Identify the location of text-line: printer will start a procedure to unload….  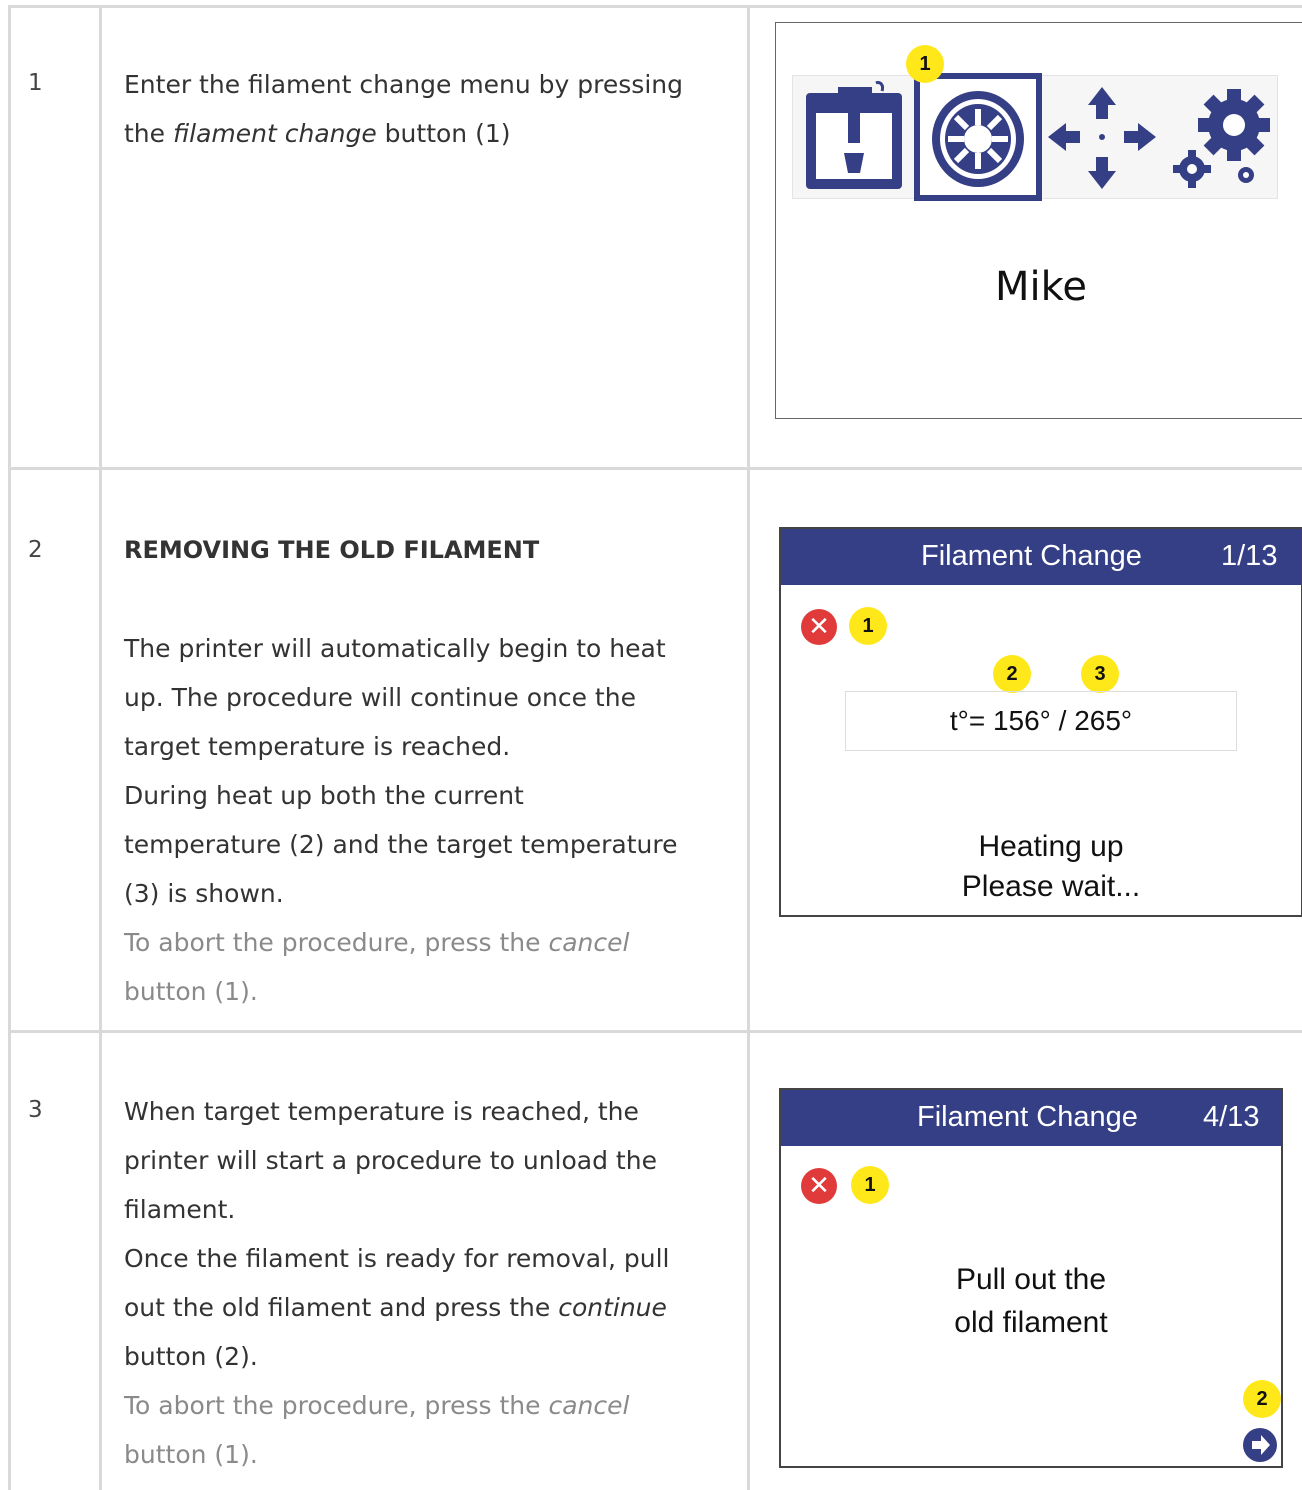
(390, 1160).